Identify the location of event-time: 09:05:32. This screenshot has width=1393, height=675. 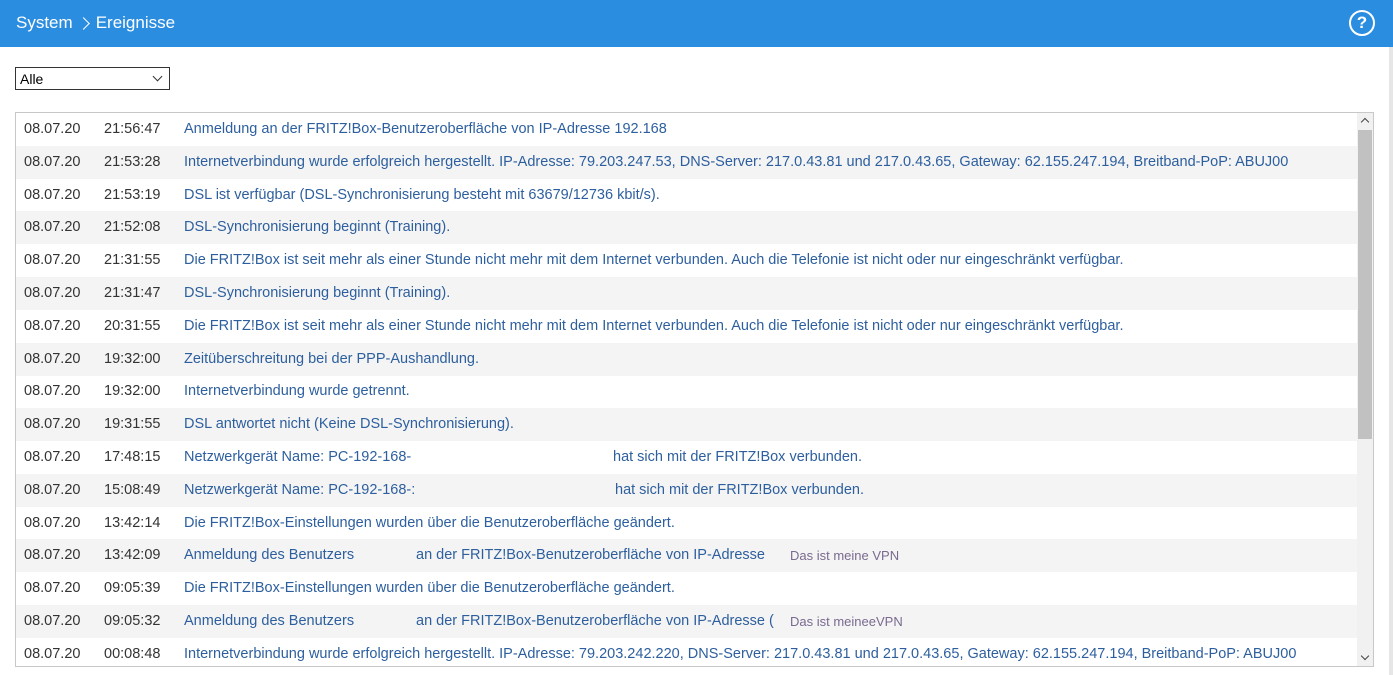
(132, 621).